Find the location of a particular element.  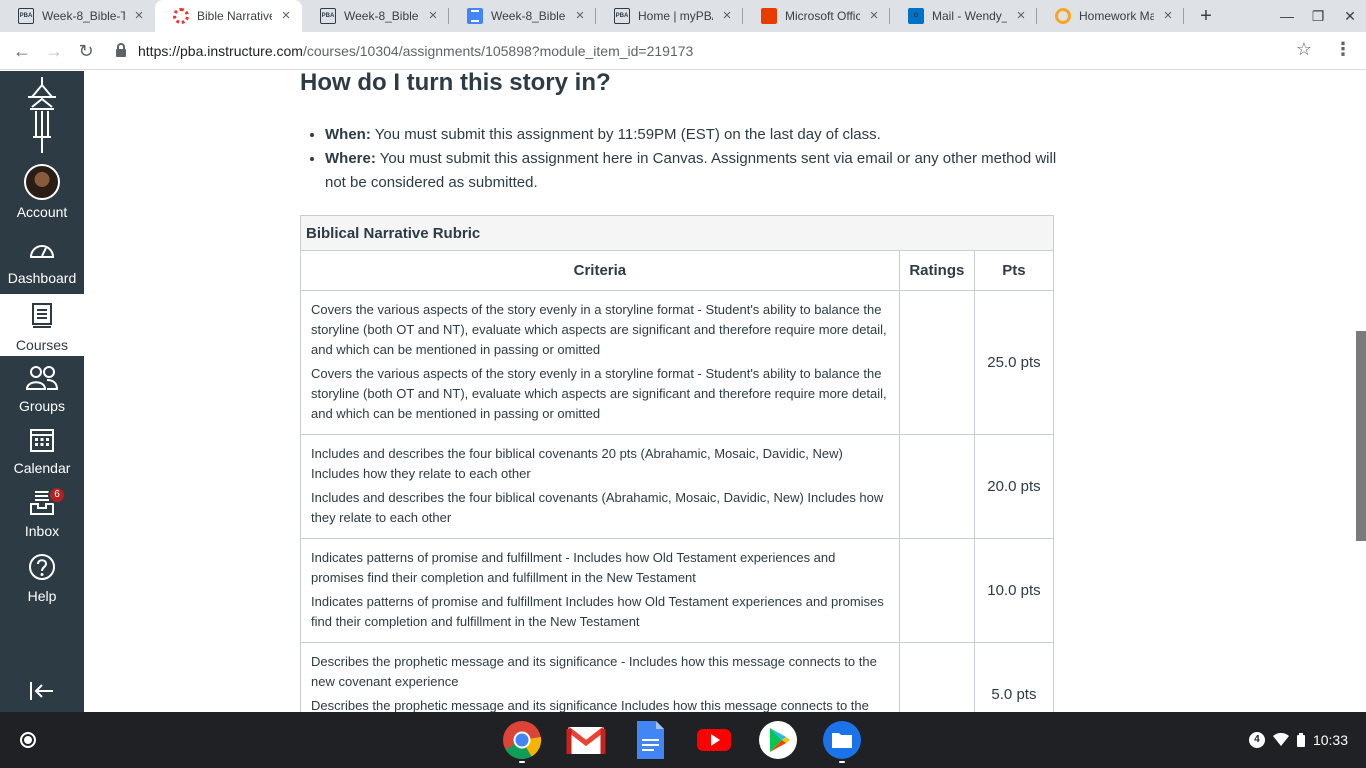

column-header-pts: Pts is located at coordinates (1014, 270).